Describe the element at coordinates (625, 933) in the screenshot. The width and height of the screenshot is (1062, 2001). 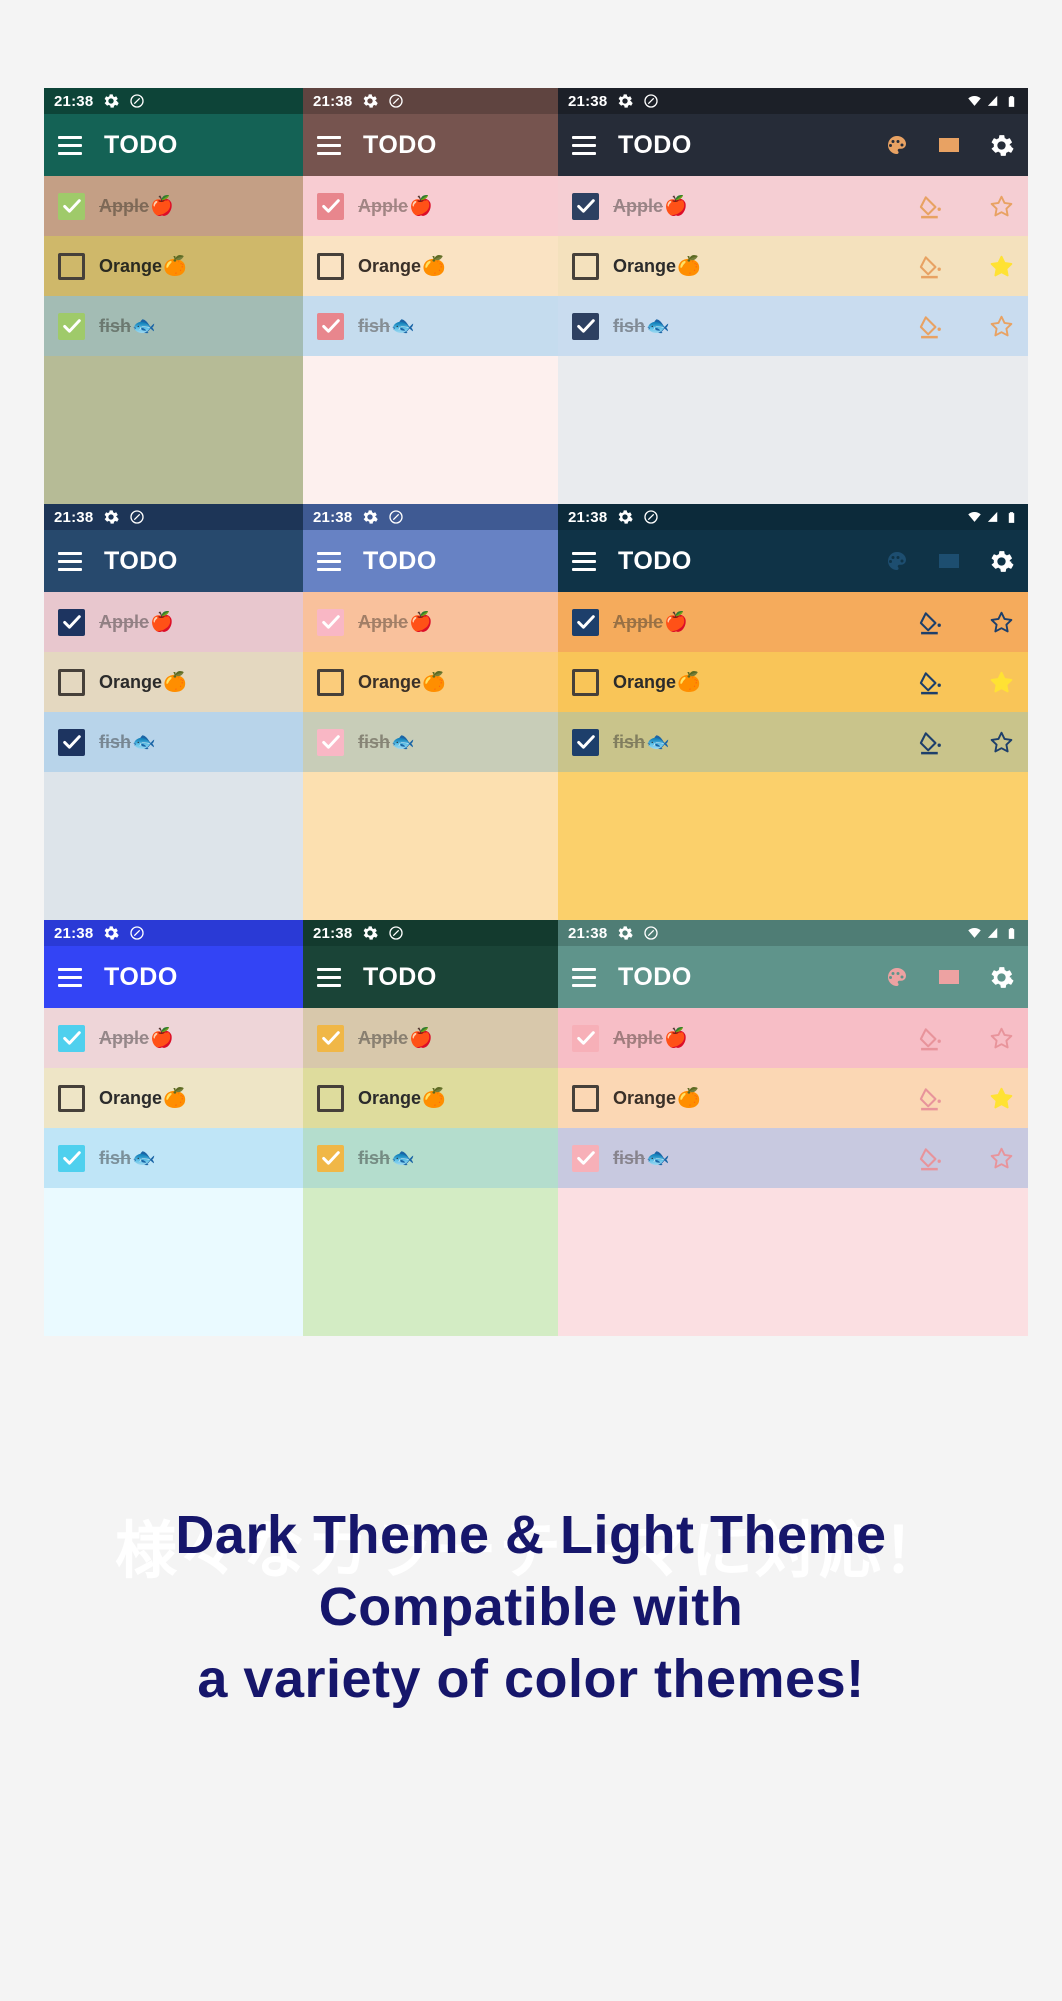
I see `gear-icon` at that location.